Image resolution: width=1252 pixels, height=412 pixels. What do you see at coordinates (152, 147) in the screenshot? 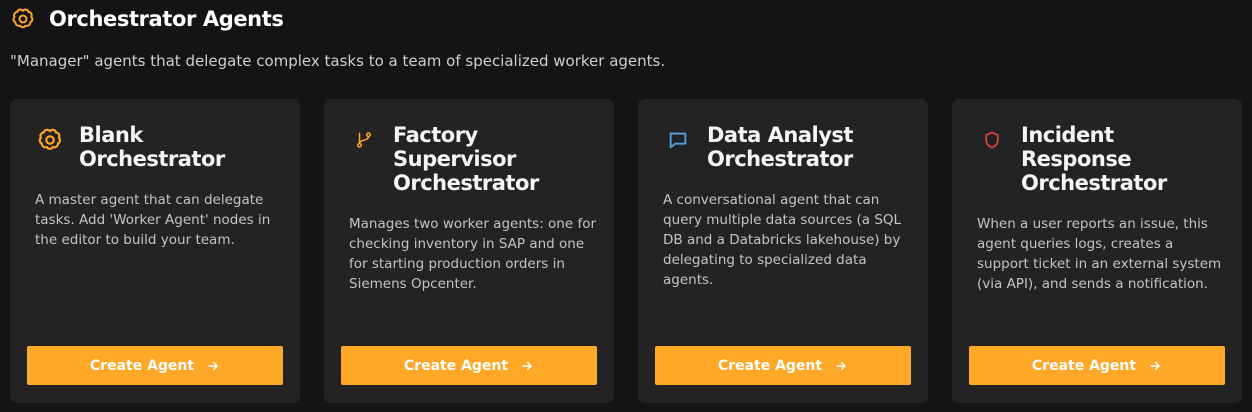
I see `card-title: Blank Orchestrator` at bounding box center [152, 147].